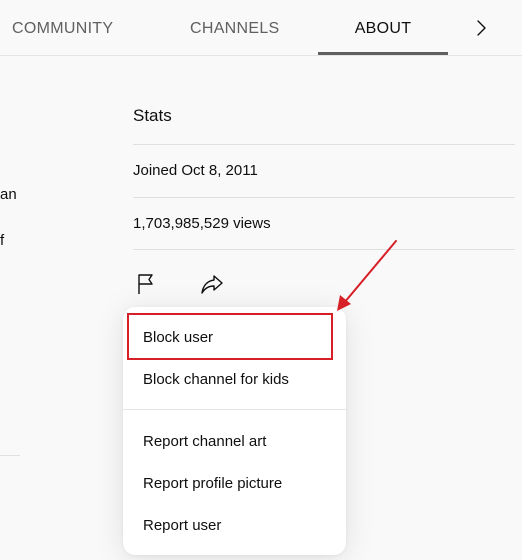 The height and width of the screenshot is (560, 522). I want to click on share-icon, so click(212, 284).